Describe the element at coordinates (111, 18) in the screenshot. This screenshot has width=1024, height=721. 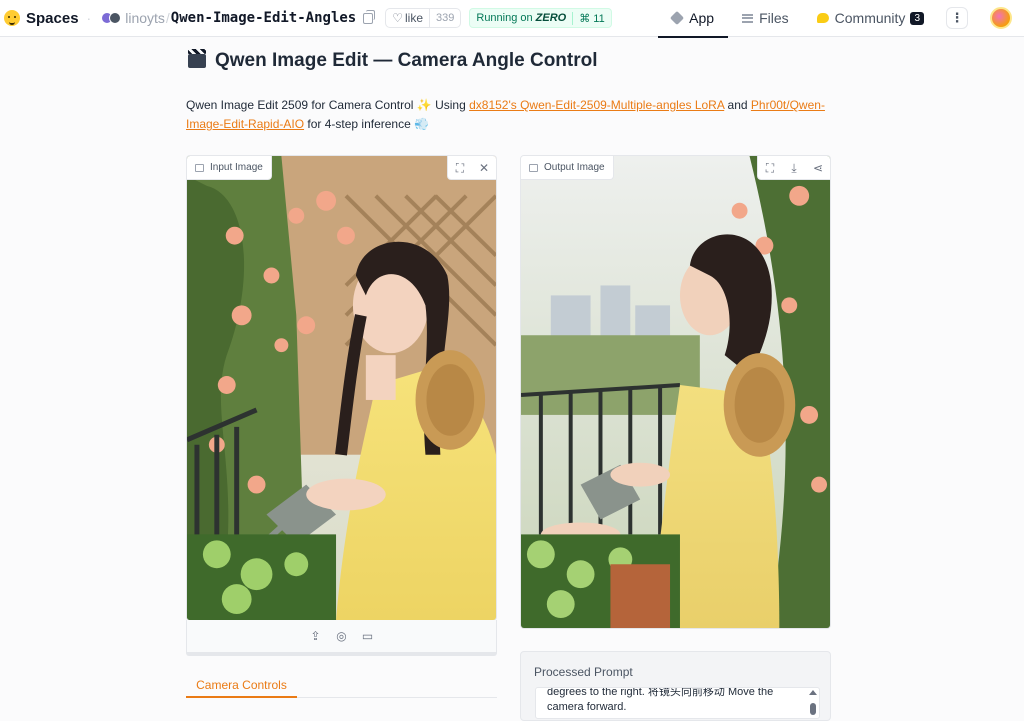
I see `owner-avatar` at that location.